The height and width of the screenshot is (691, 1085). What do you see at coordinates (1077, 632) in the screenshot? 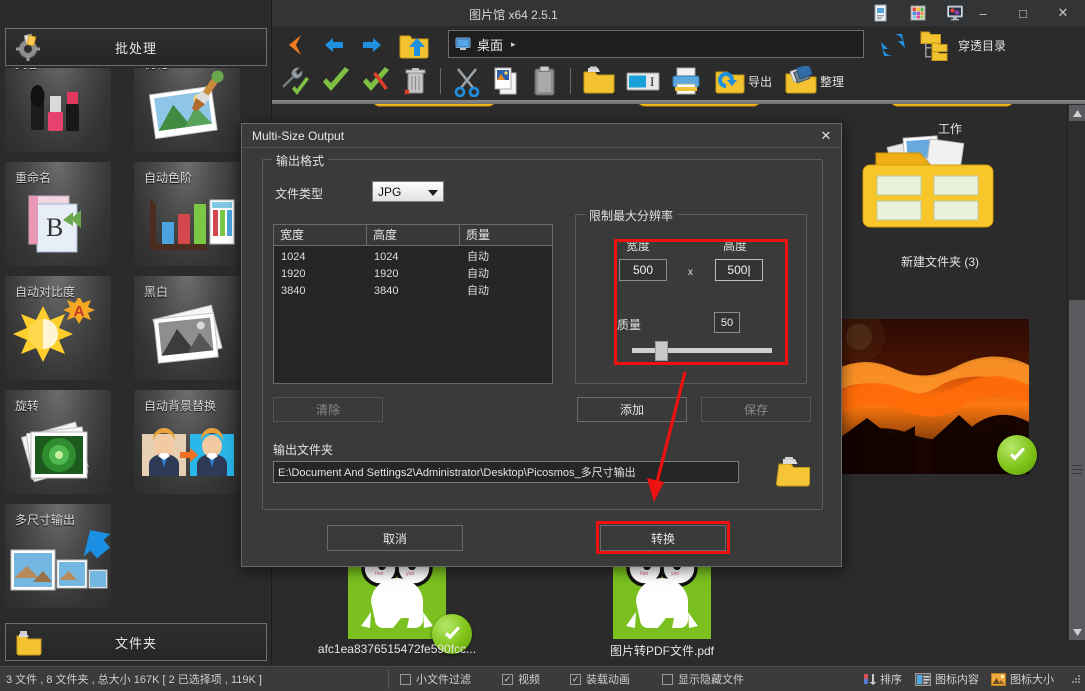
I see `scroll-down-arrow` at bounding box center [1077, 632].